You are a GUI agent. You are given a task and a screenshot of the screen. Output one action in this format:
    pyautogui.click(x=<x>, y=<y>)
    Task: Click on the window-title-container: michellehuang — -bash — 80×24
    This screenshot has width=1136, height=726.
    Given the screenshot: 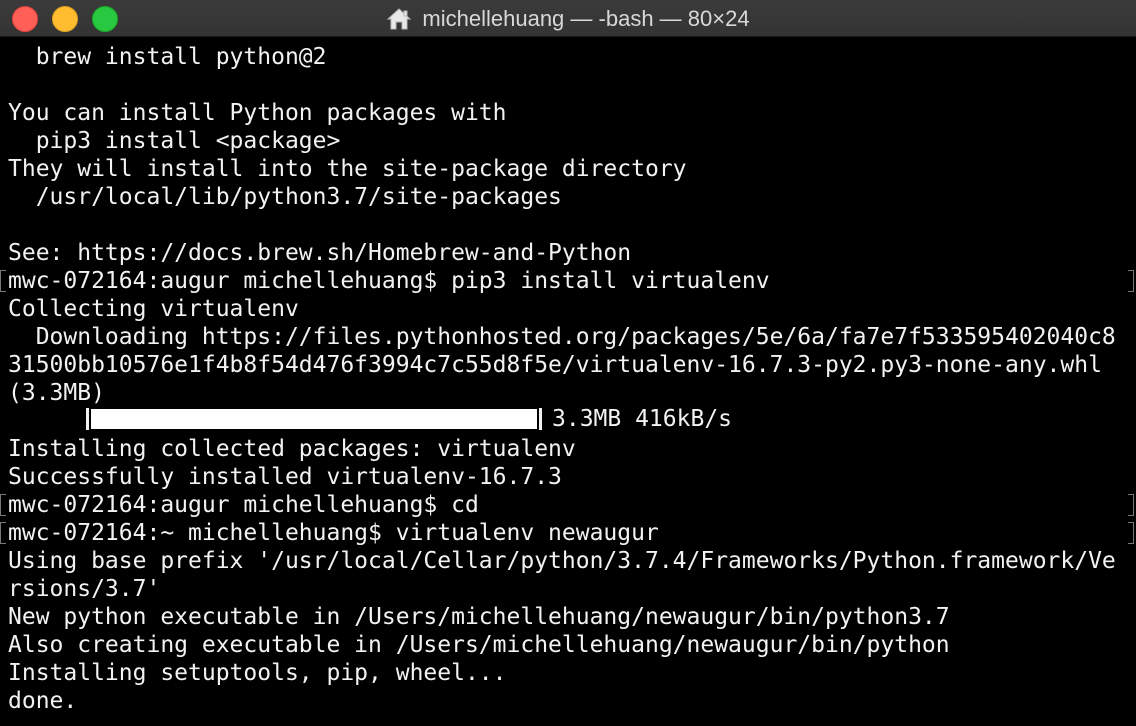 What is the action you would take?
    pyautogui.click(x=568, y=18)
    